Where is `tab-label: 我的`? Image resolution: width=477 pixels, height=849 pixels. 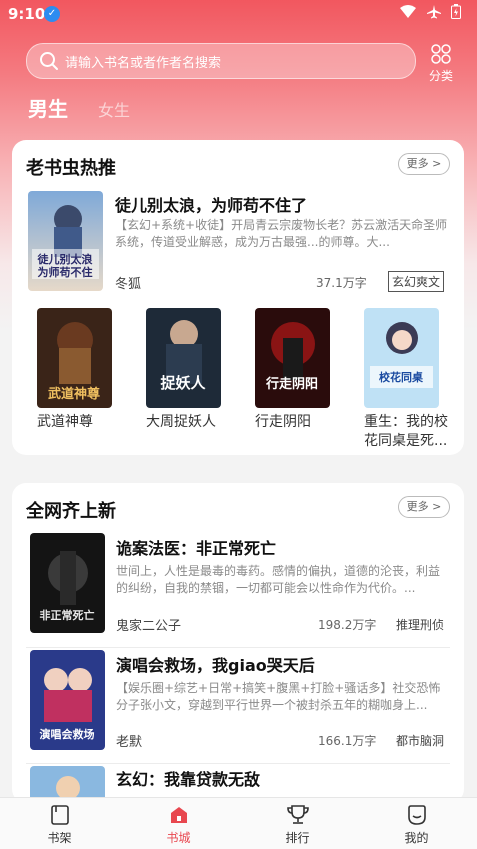 tab-label: 我的 is located at coordinates (416, 838).